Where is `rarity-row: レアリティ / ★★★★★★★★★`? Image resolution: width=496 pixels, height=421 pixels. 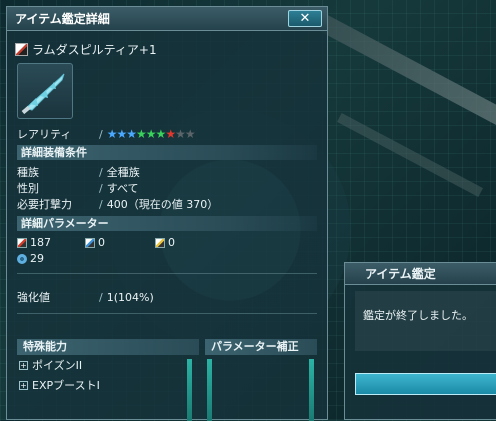
rarity-row: レアリティ / ★★★★★★★★★ is located at coordinates (106, 134).